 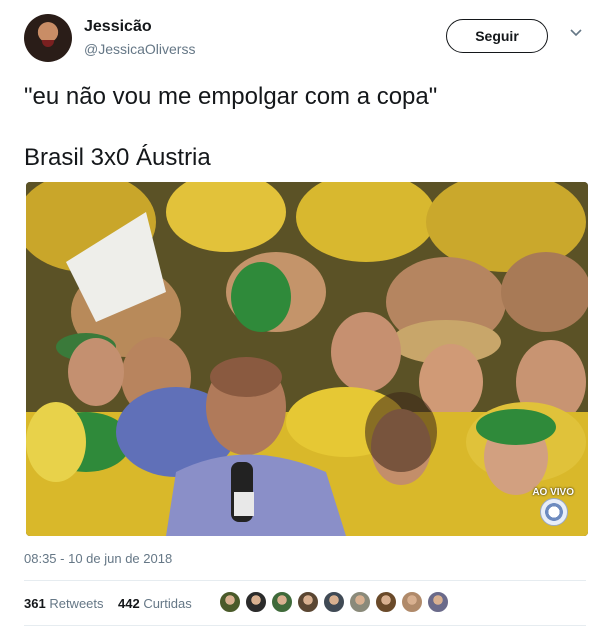 I want to click on tweet-header: Jessicão @JessicaOliverss Seguir, so click(x=307, y=40).